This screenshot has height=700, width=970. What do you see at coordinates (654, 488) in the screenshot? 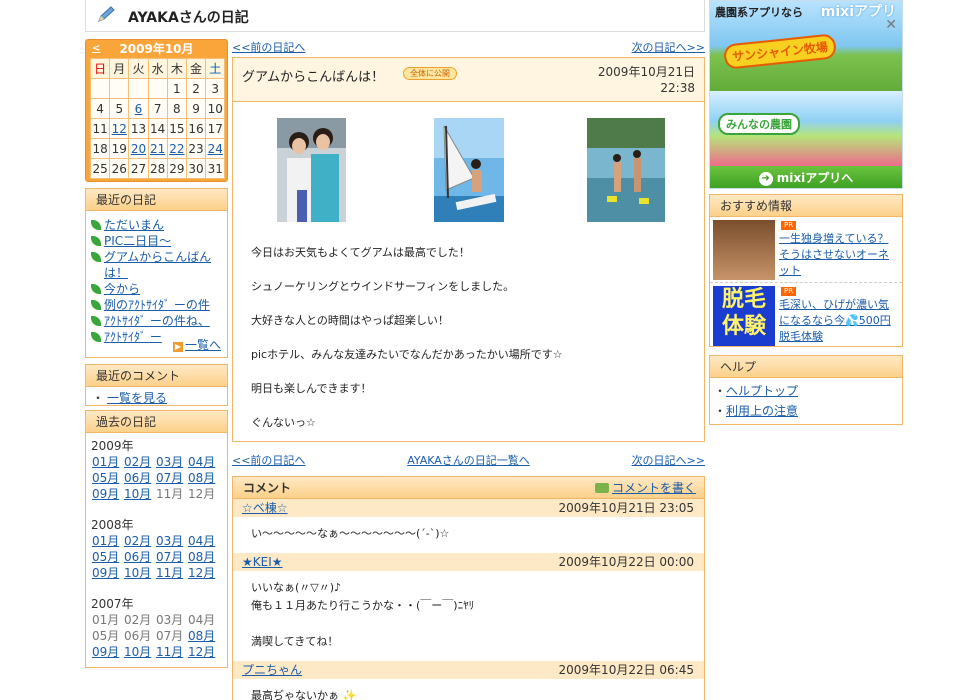
I see `write-comment-link: コメントを書く` at bounding box center [654, 488].